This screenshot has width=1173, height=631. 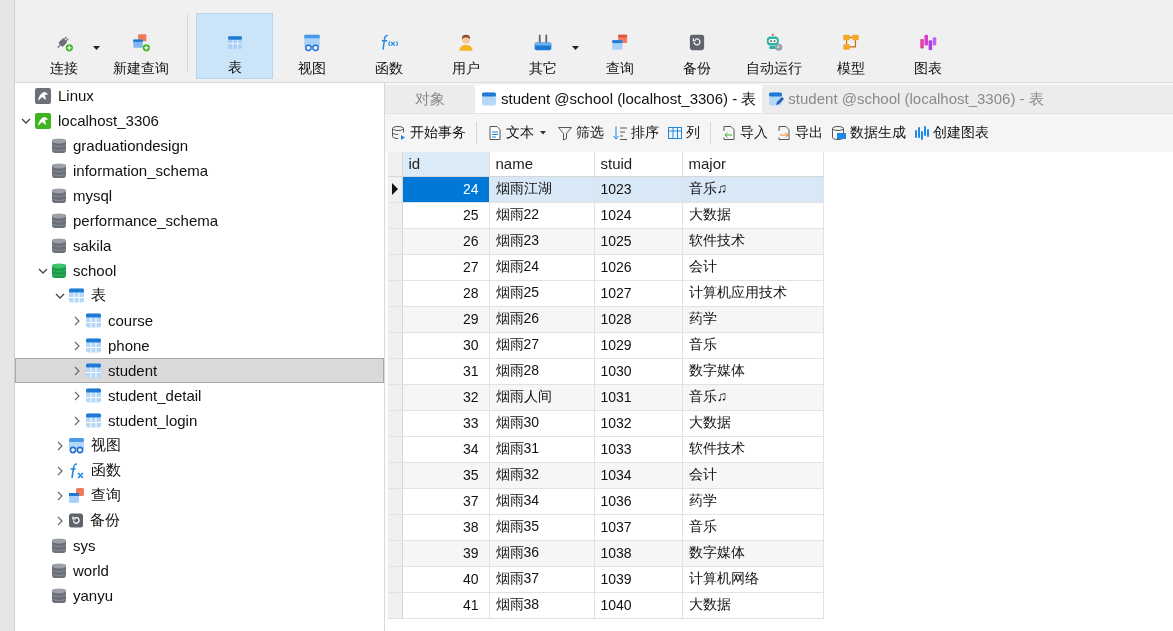 What do you see at coordinates (868, 133) in the screenshot?
I see `toolbar-button: 数据生成` at bounding box center [868, 133].